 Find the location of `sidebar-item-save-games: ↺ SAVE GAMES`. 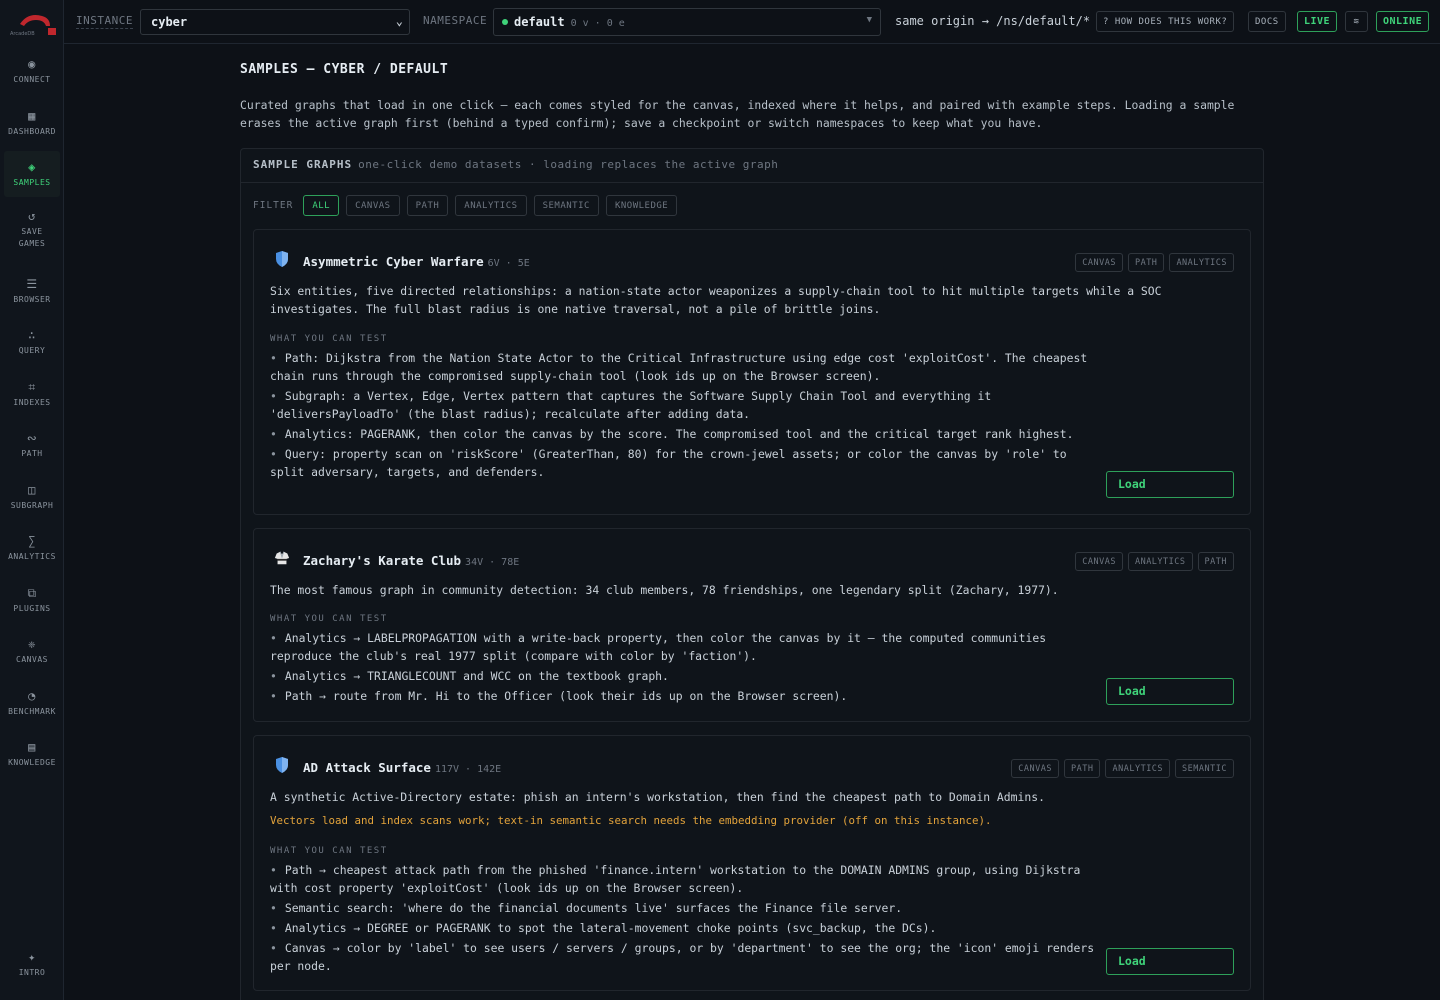

sidebar-item-save-games: ↺ SAVE GAMES is located at coordinates (32, 229).